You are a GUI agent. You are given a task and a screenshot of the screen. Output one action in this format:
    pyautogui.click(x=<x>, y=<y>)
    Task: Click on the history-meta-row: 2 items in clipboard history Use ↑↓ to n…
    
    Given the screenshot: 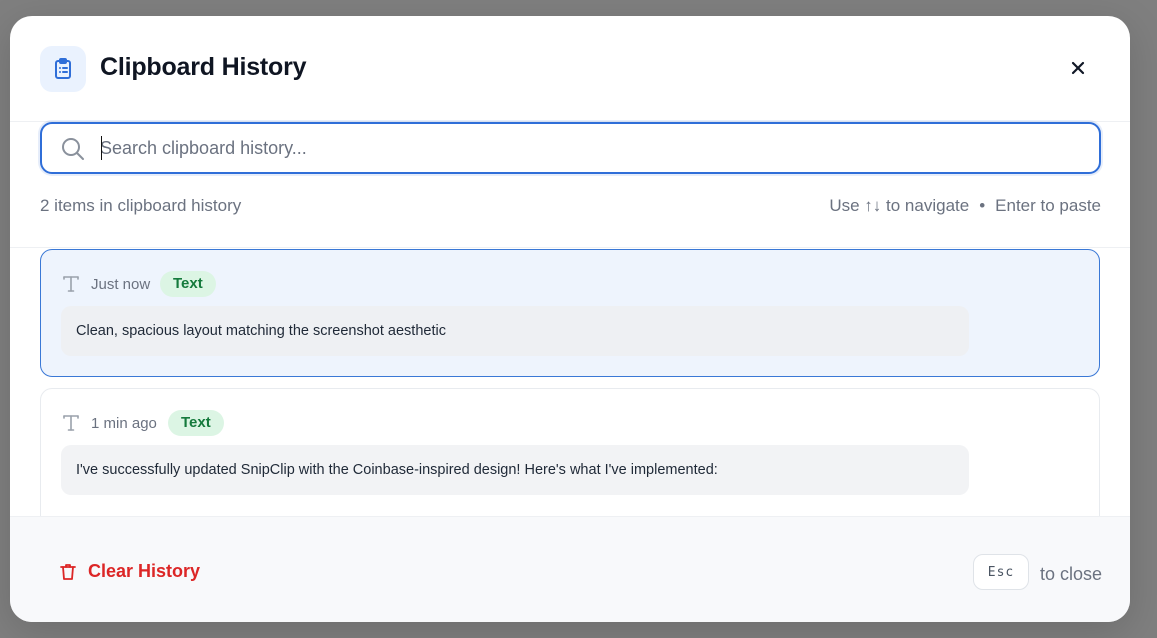 What is the action you would take?
    pyautogui.click(x=570, y=206)
    